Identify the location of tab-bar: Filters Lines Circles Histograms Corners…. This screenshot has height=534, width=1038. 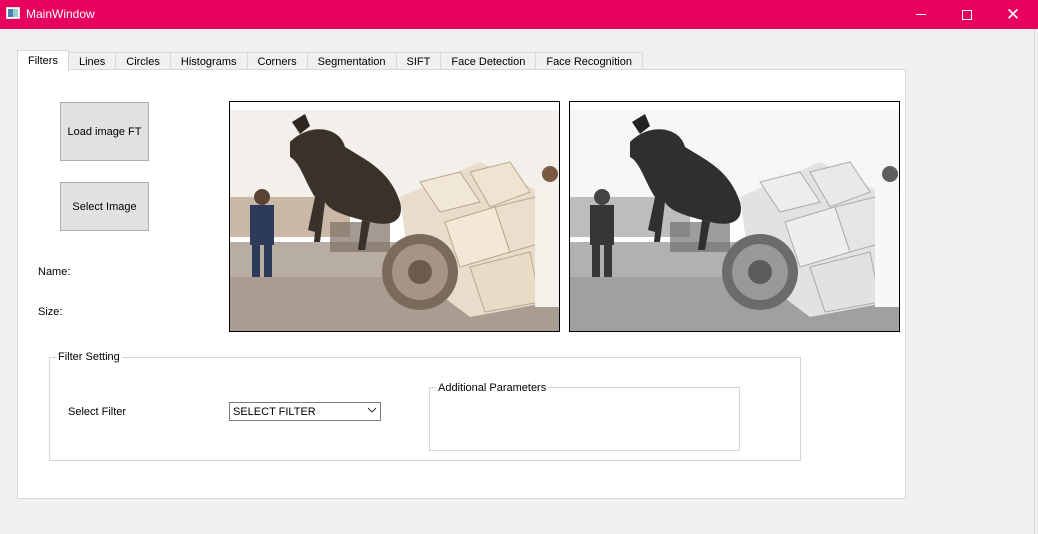
(330, 60).